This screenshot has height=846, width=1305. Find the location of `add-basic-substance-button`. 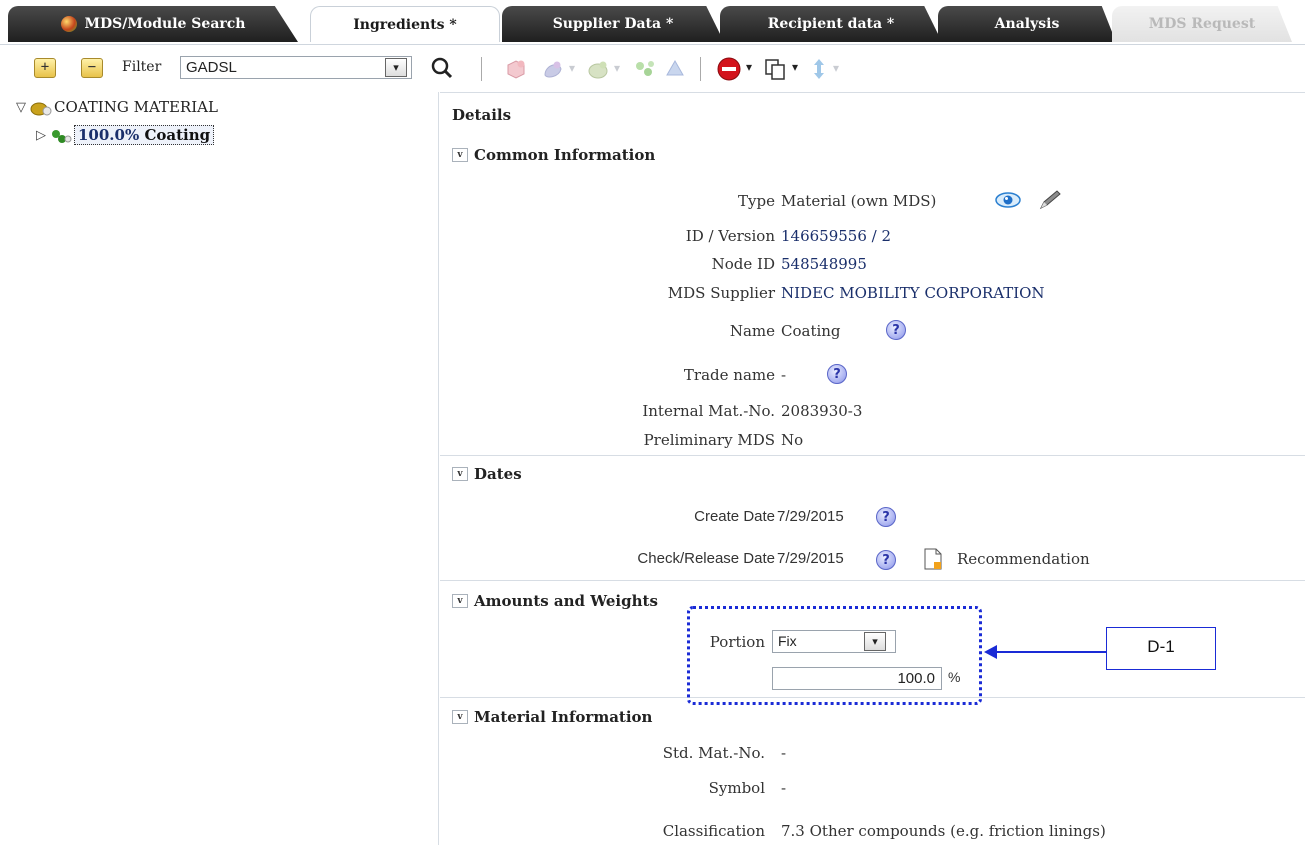

add-basic-substance-button is located at coordinates (675, 69).